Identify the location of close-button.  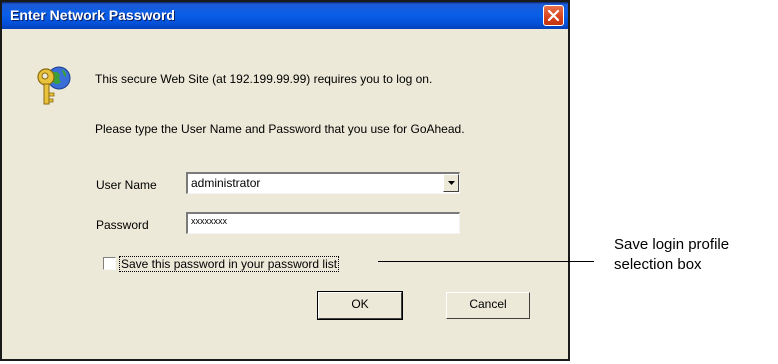
(553, 15).